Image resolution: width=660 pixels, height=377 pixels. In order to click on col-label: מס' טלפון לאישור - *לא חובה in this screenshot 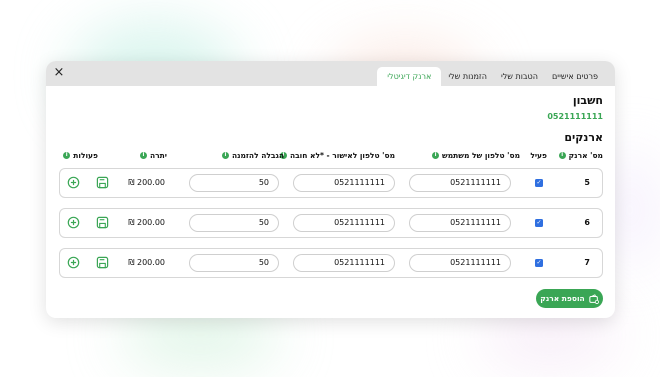, I will do `click(342, 155)`.